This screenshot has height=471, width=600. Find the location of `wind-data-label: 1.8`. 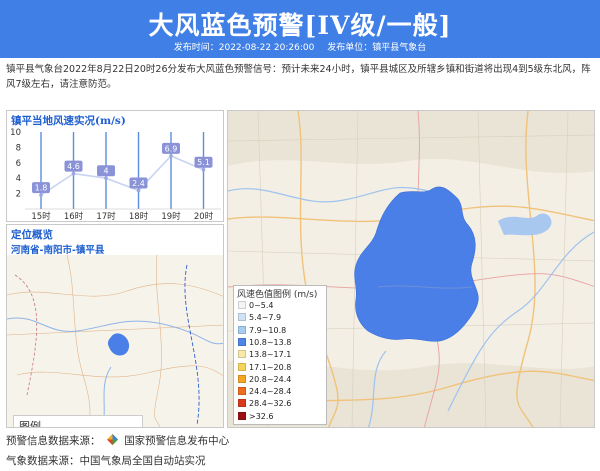

wind-data-label: 1.8 is located at coordinates (41, 188).